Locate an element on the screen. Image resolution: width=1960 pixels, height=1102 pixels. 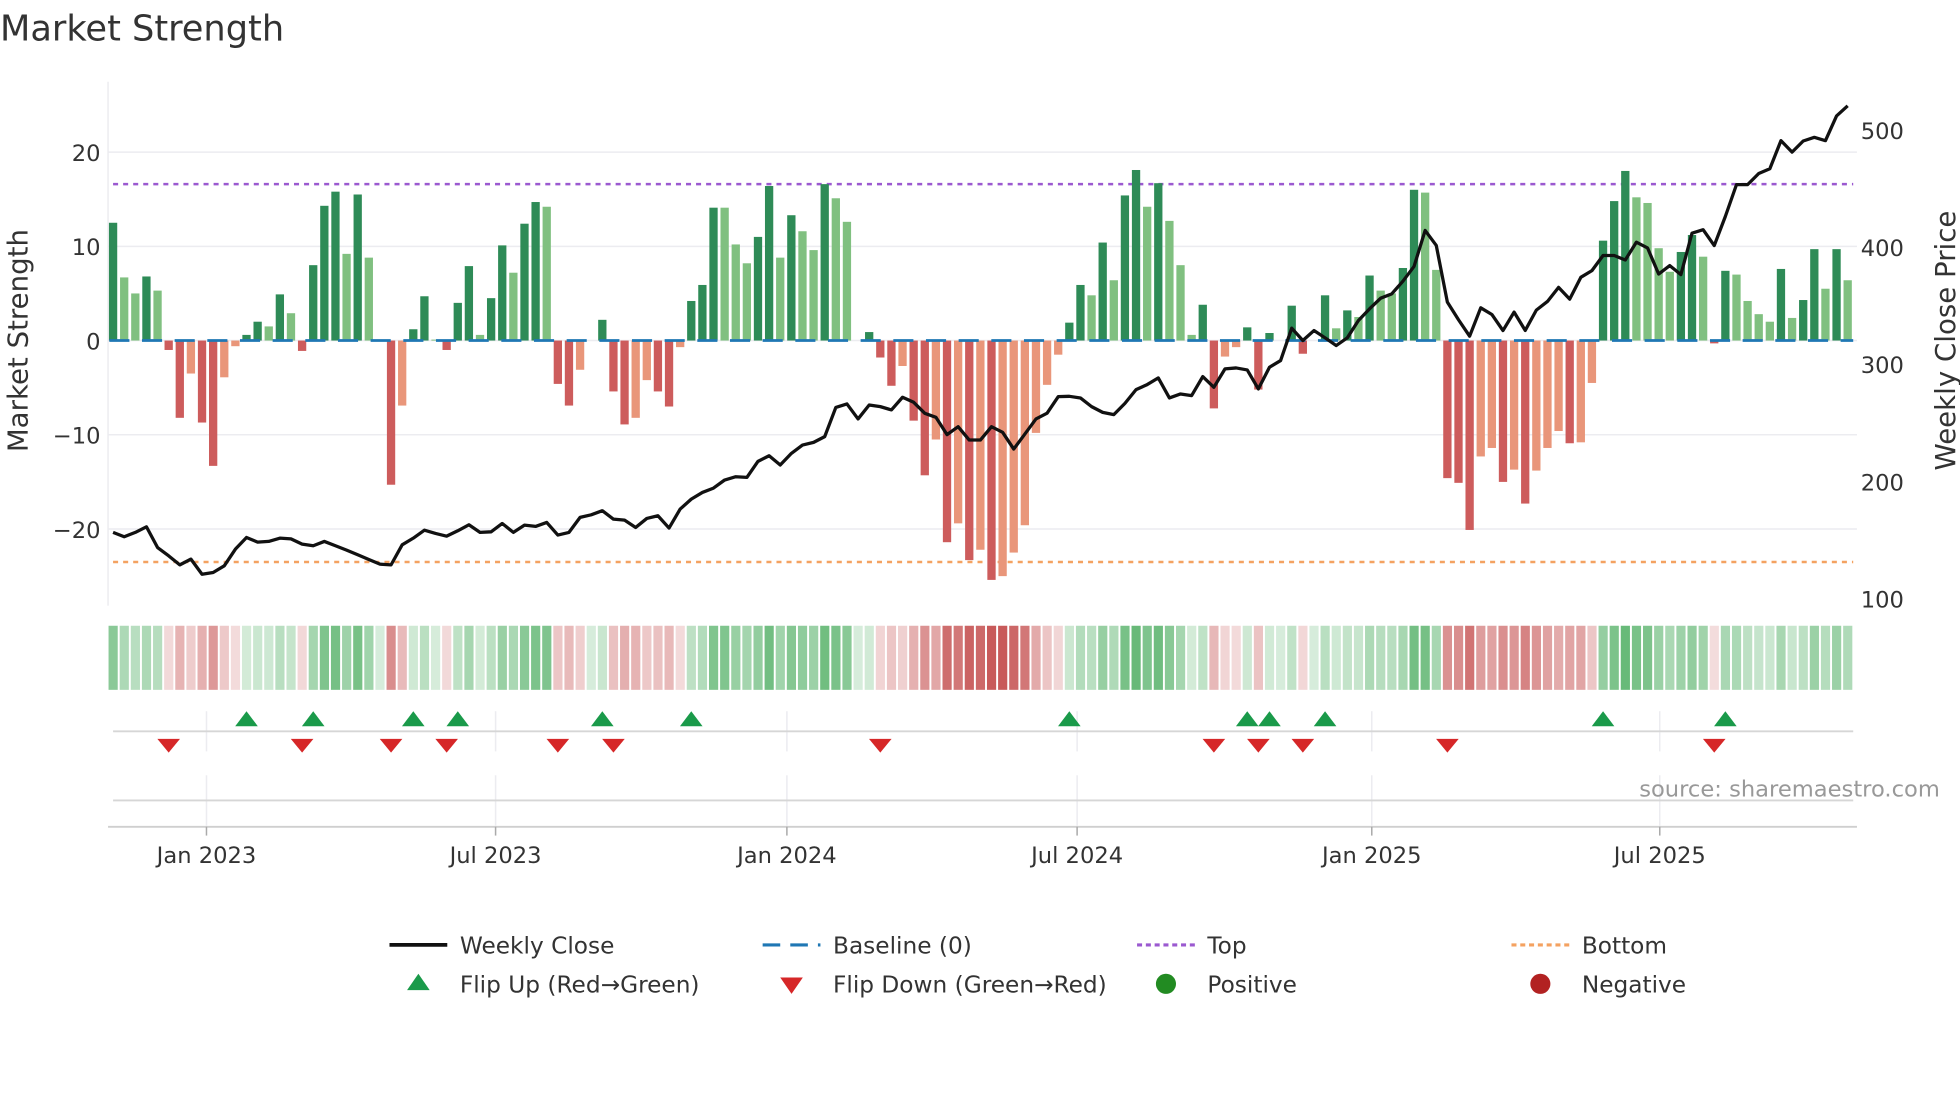
legend-triangle-down-icon is located at coordinates (791, 985).